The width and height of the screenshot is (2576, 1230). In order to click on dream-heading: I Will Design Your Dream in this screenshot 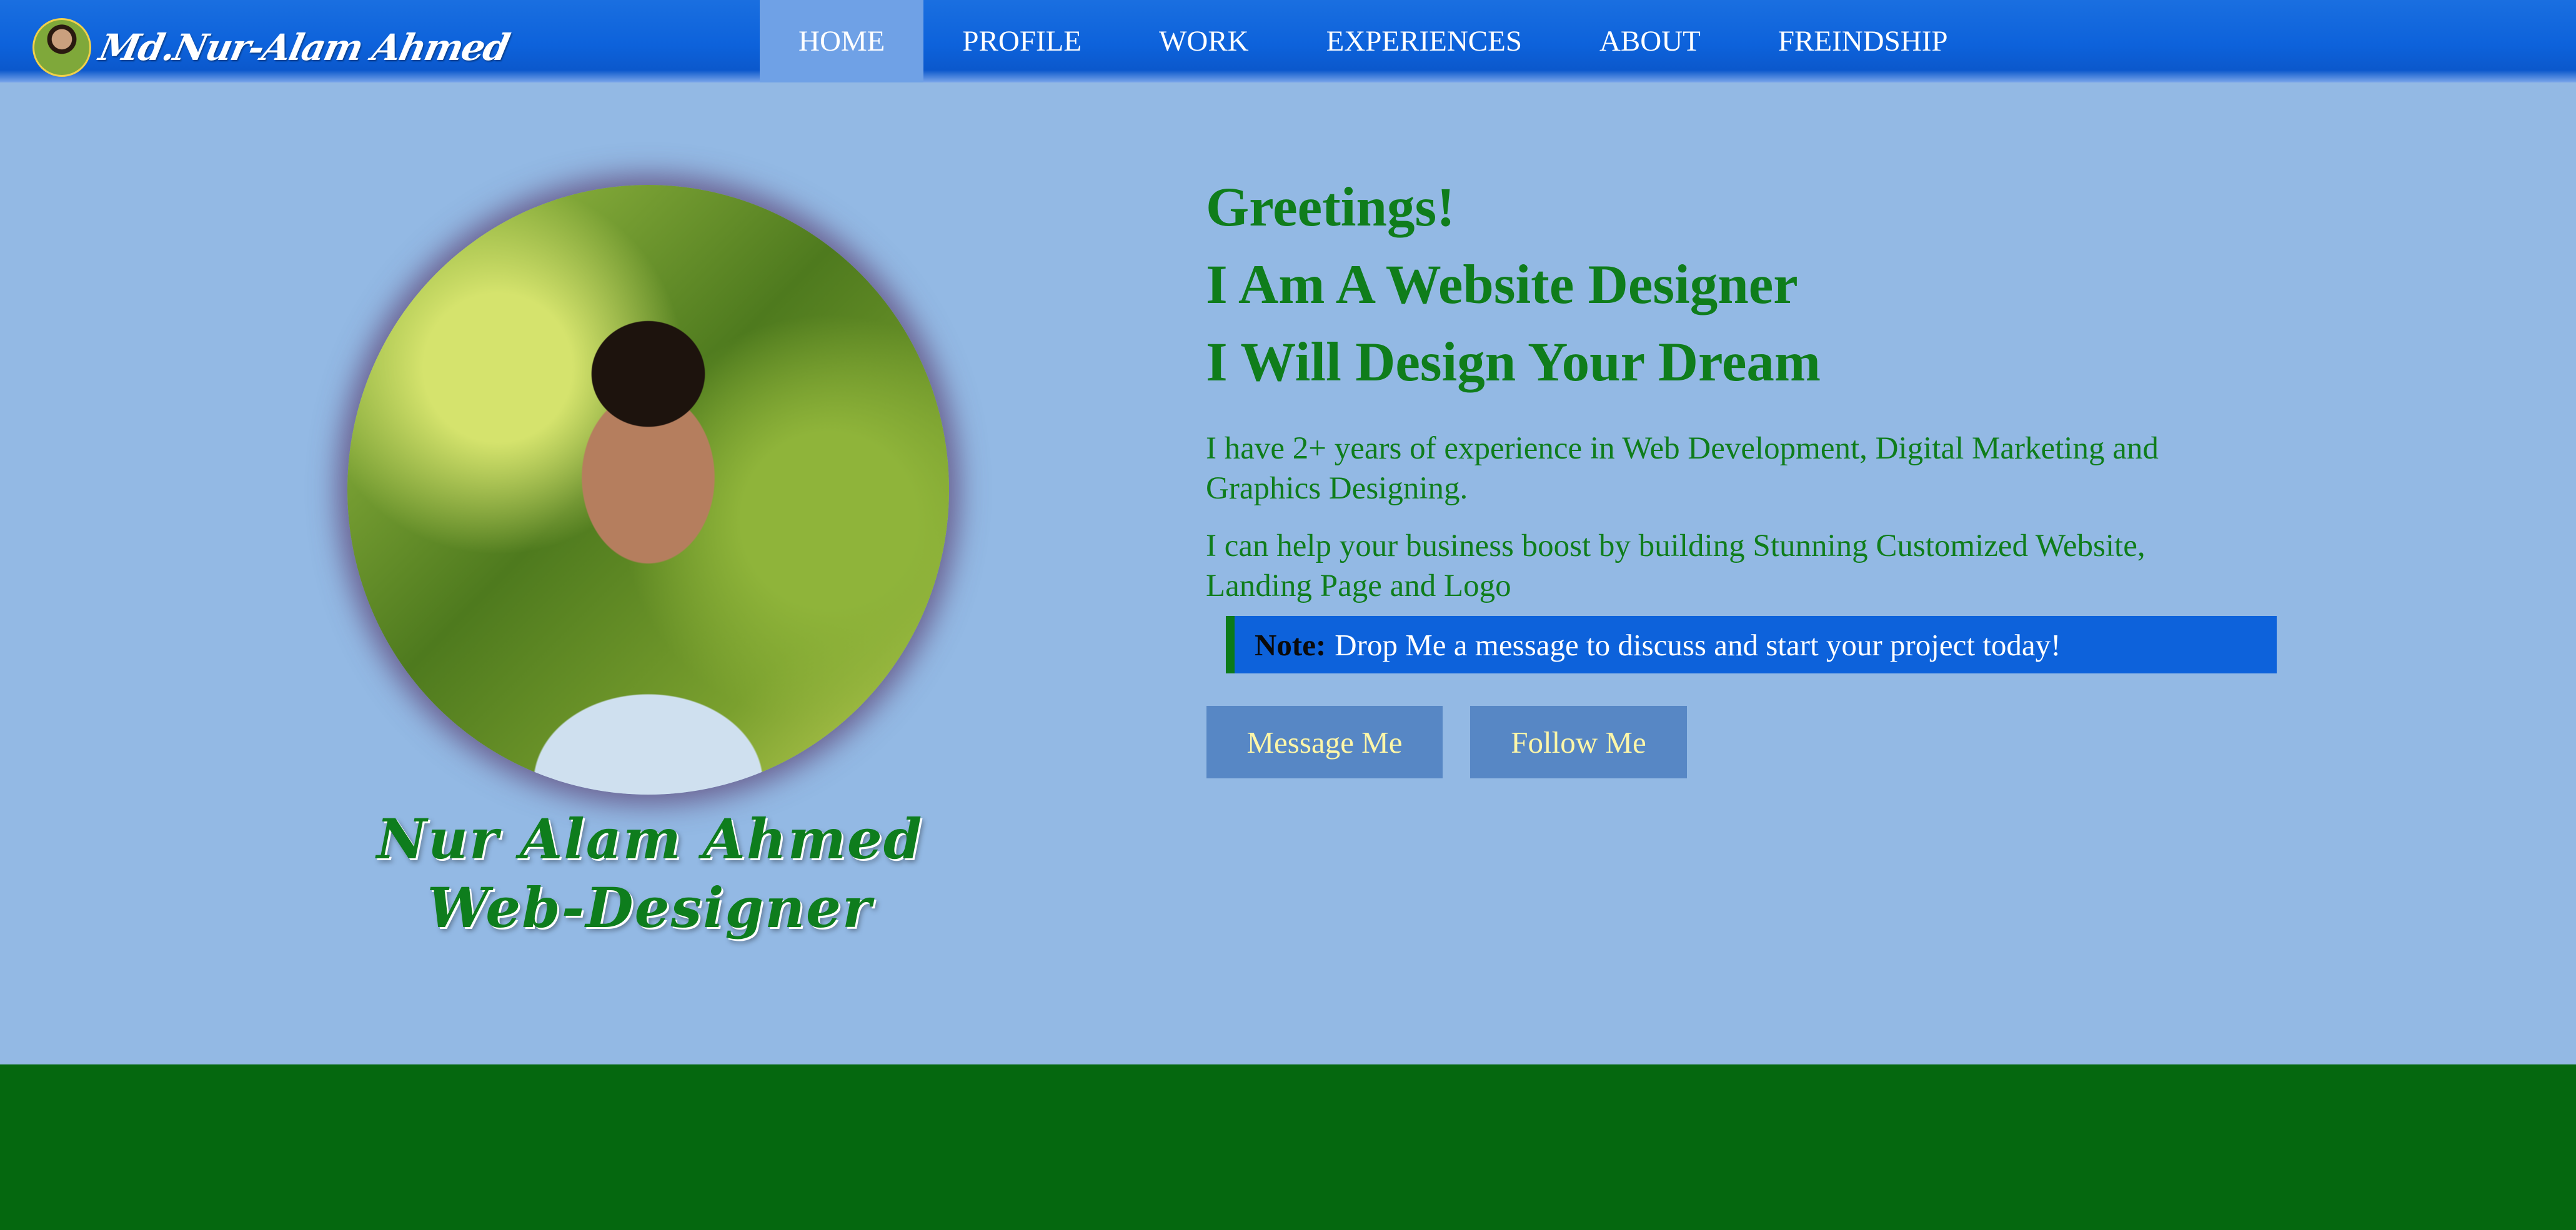, I will do `click(1513, 362)`.